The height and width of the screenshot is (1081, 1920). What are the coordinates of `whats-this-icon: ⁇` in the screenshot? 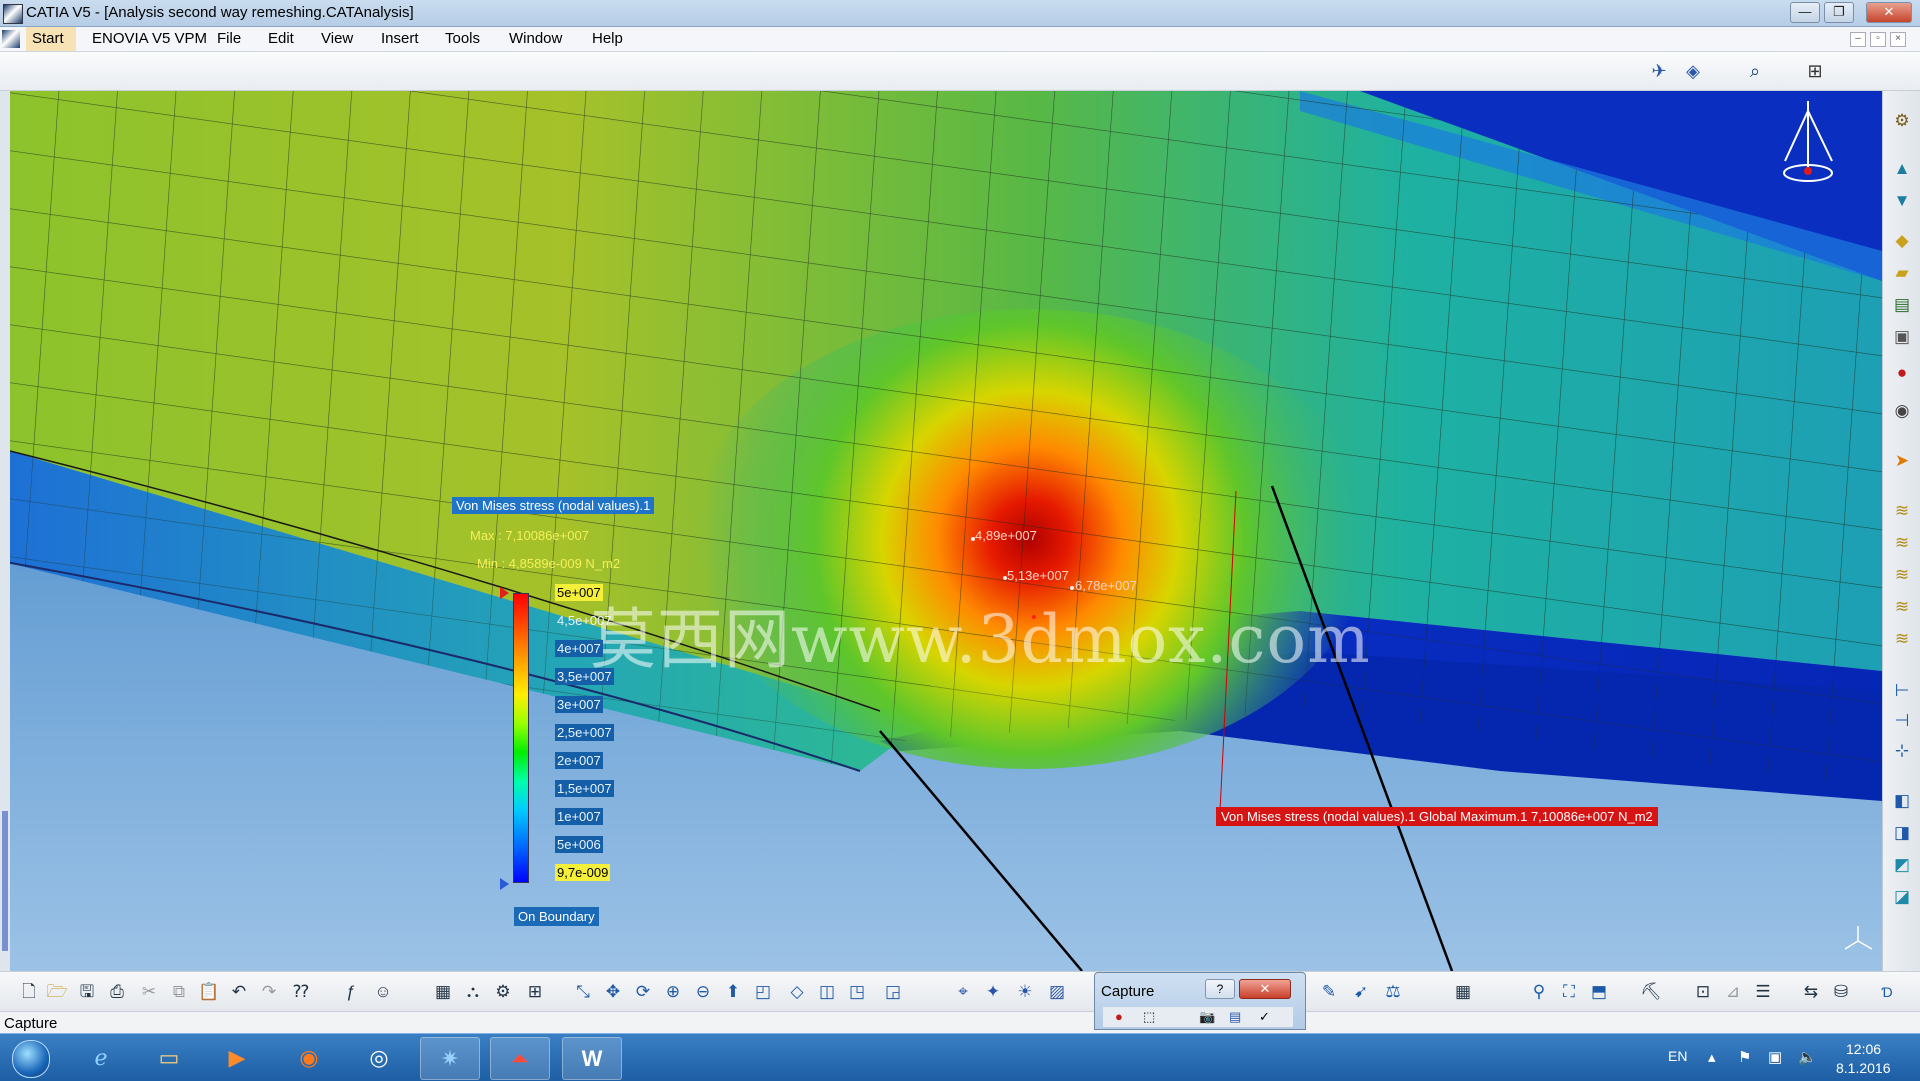 It's located at (301, 992).